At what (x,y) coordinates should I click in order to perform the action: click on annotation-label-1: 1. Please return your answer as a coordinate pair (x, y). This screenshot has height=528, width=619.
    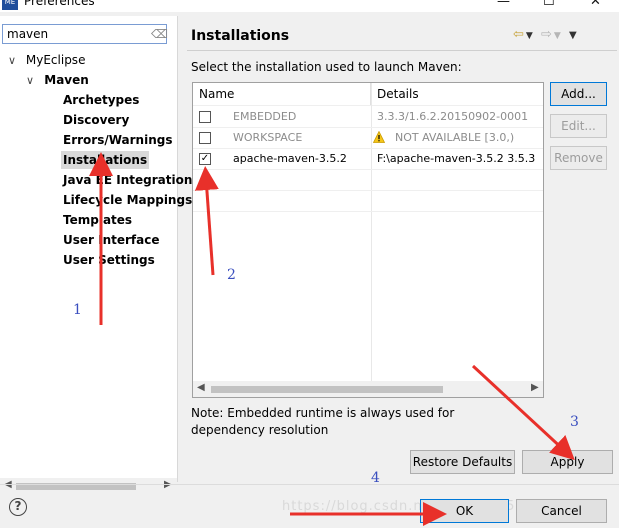
    Looking at the image, I should click on (77, 310).